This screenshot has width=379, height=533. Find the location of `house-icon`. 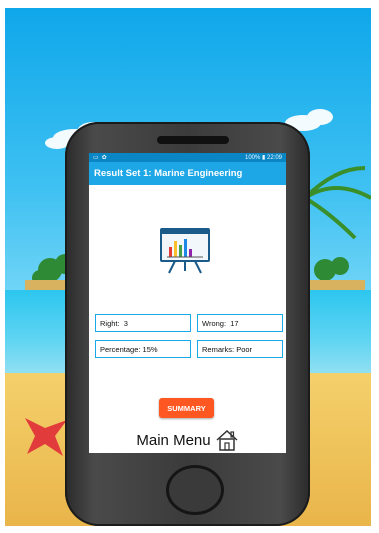

house-icon is located at coordinates (227, 440).